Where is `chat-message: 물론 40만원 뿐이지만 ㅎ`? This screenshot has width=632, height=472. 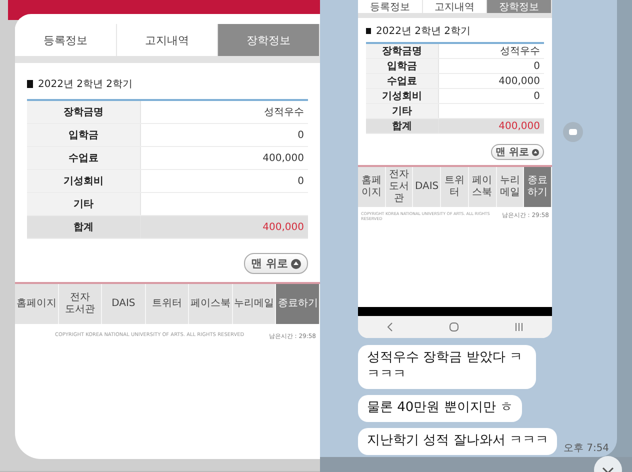 chat-message: 물론 40만원 뿐이지만 ㅎ is located at coordinates (440, 408).